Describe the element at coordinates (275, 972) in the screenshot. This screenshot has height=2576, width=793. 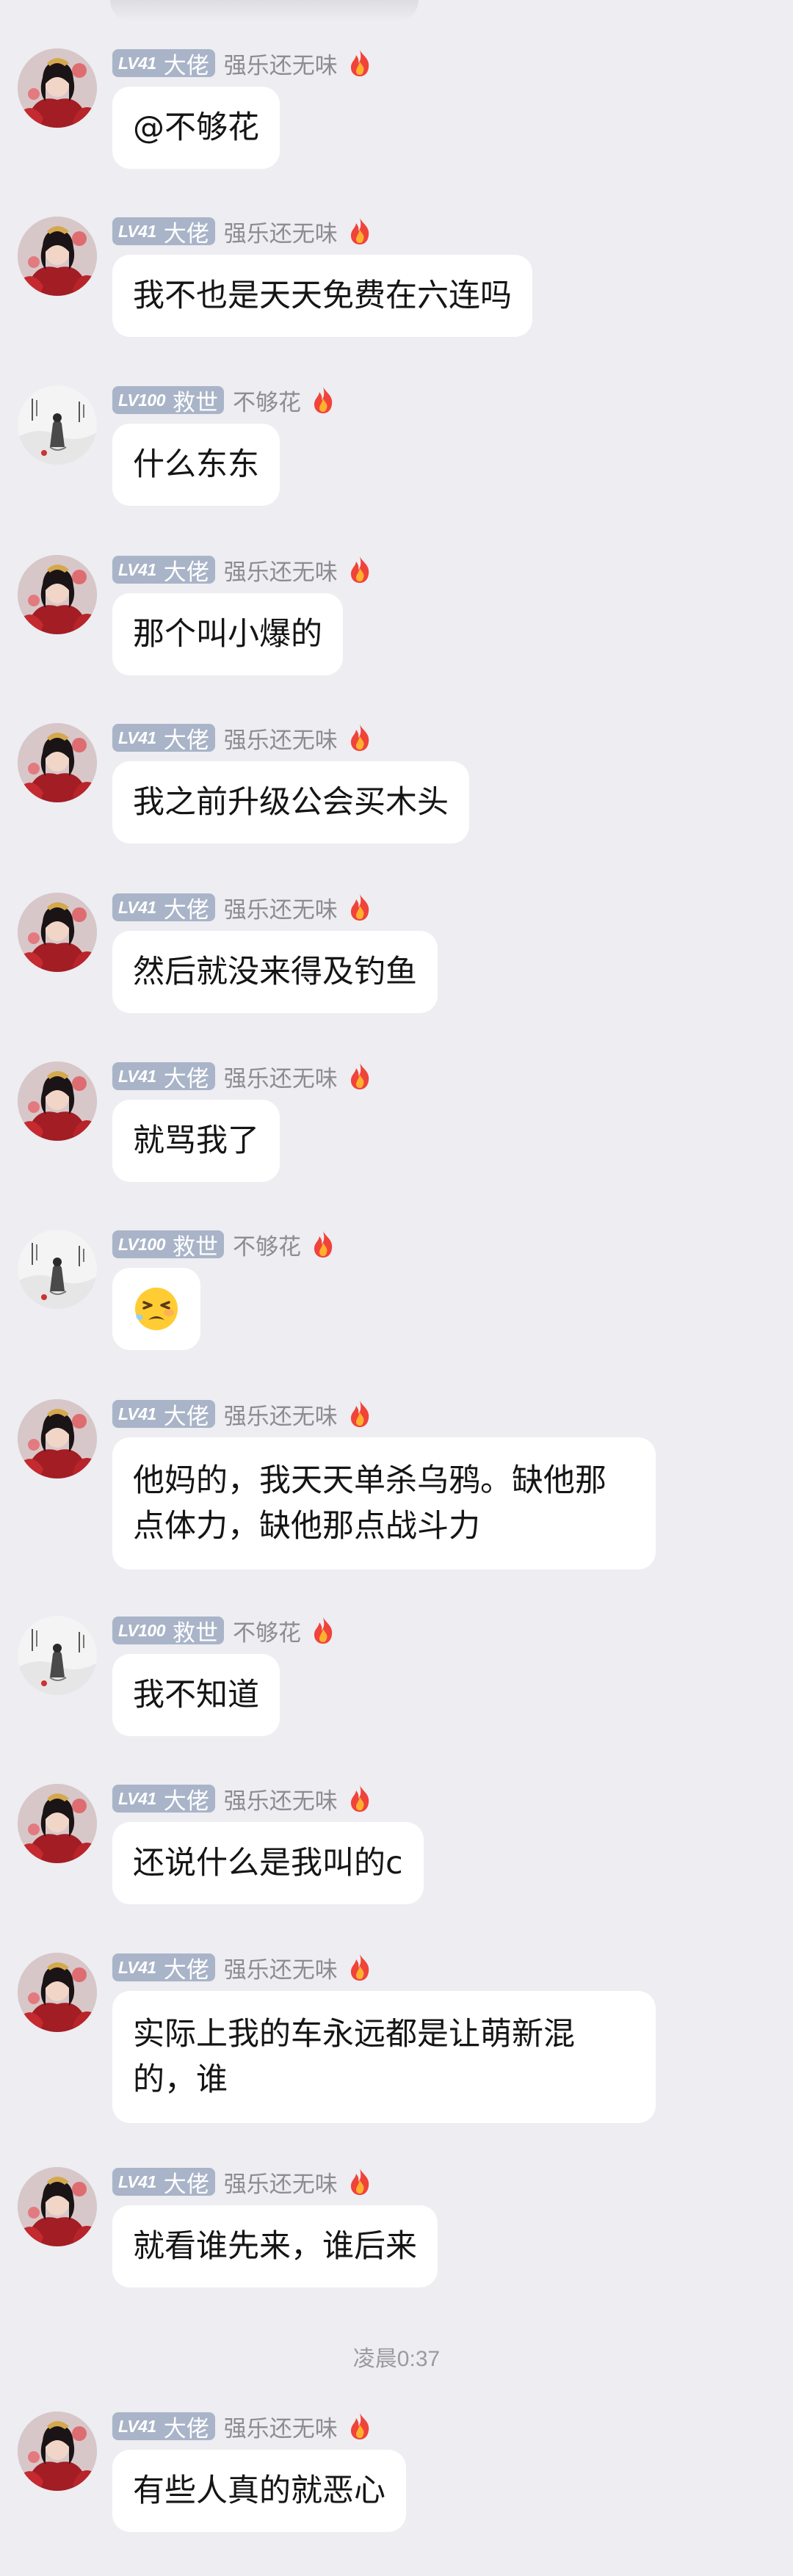
I see `message-bubble: 然后就没来得及钓鱼` at that location.